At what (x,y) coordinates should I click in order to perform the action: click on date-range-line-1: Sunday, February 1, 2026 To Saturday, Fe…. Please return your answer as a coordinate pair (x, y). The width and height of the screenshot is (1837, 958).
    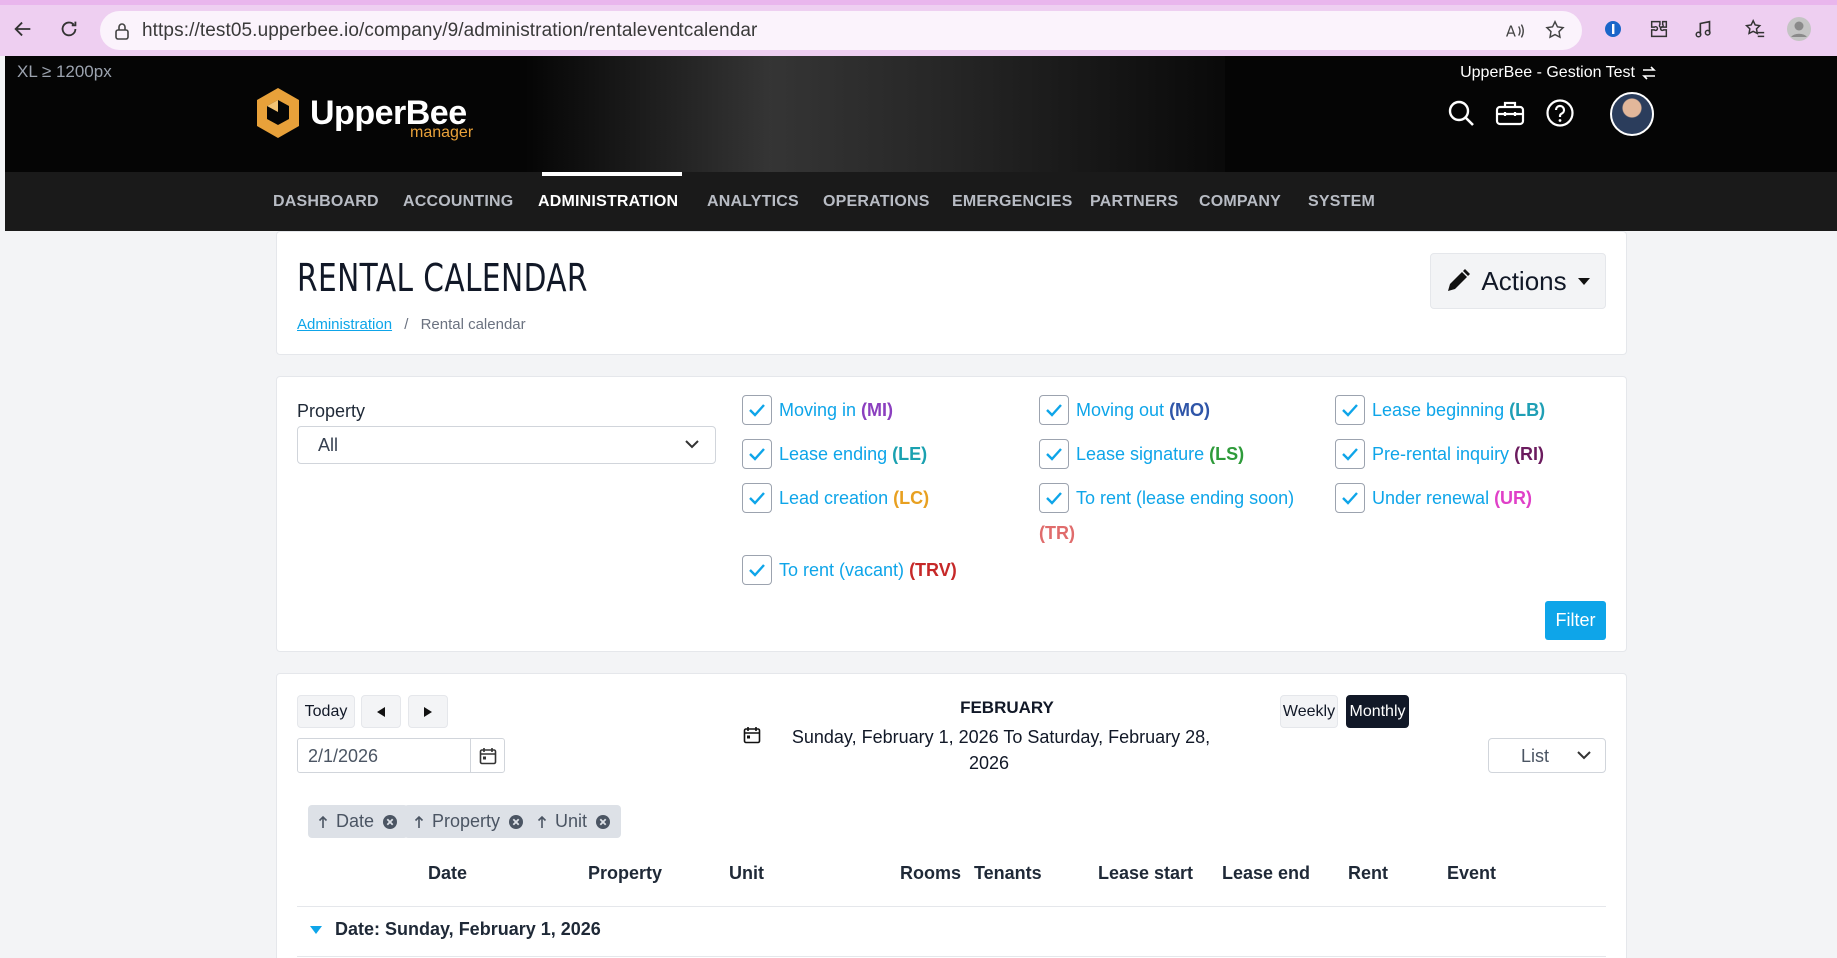
    Looking at the image, I should click on (1001, 737).